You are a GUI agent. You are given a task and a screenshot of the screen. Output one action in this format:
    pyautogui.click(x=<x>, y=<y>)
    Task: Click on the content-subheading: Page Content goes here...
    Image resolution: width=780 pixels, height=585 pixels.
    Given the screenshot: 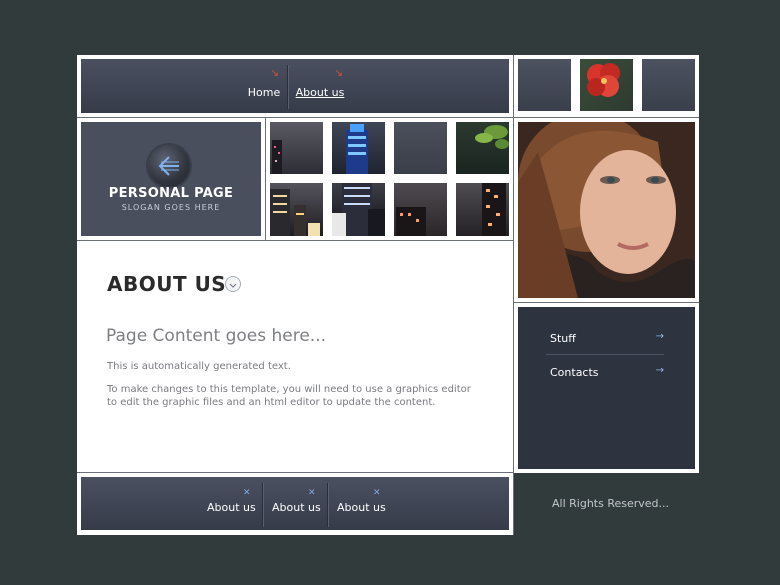 What is the action you would take?
    pyautogui.click(x=216, y=336)
    